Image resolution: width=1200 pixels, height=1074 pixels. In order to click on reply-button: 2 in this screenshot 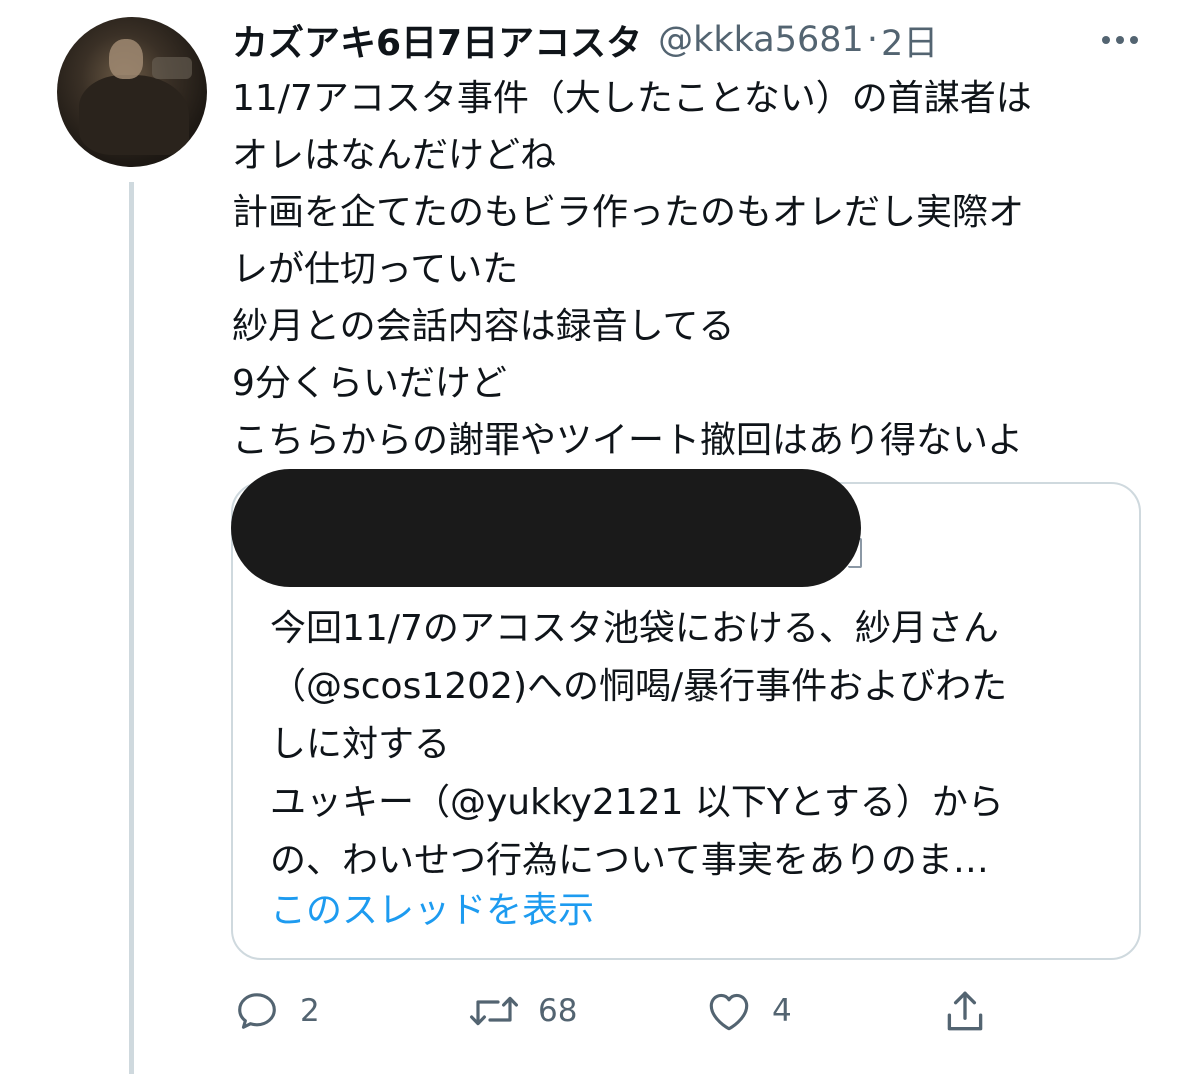, I will do `click(276, 1011)`.